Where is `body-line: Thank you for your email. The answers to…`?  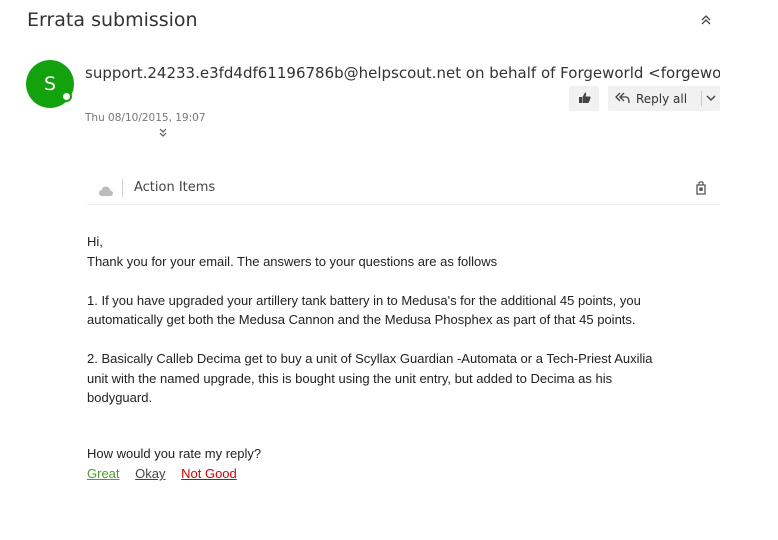
body-line: Thank you for your email. The answers to… is located at coordinates (292, 261).